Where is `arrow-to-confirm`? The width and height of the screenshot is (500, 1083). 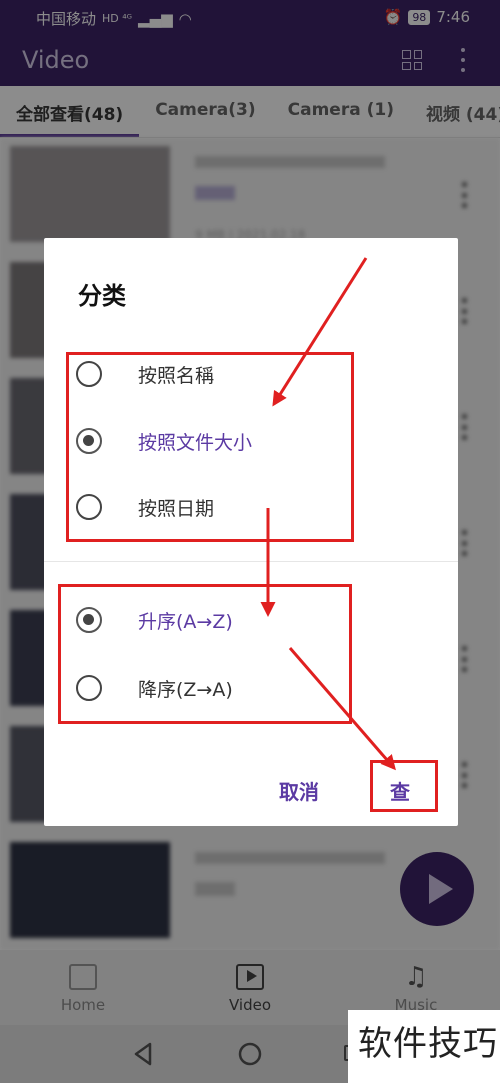 arrow-to-confirm is located at coordinates (342, 709).